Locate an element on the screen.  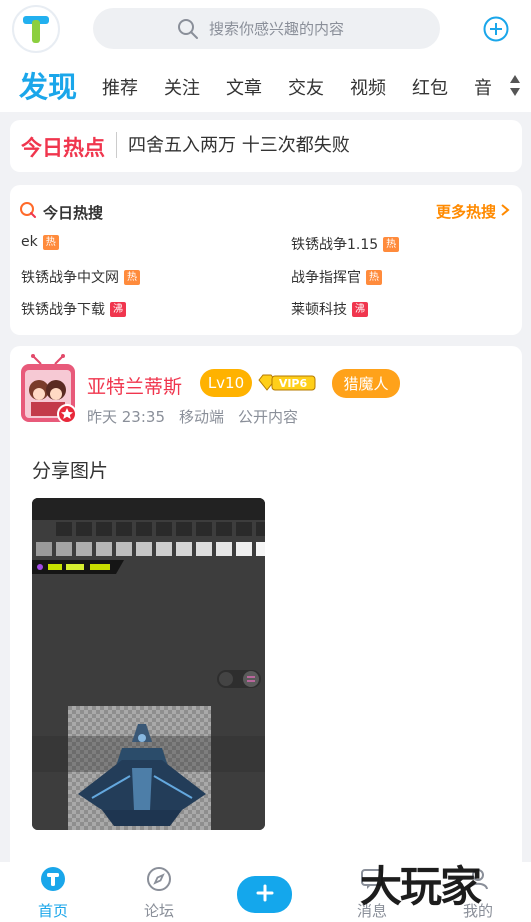
hot-search-title: 今日热搜 is located at coordinates (73, 212).